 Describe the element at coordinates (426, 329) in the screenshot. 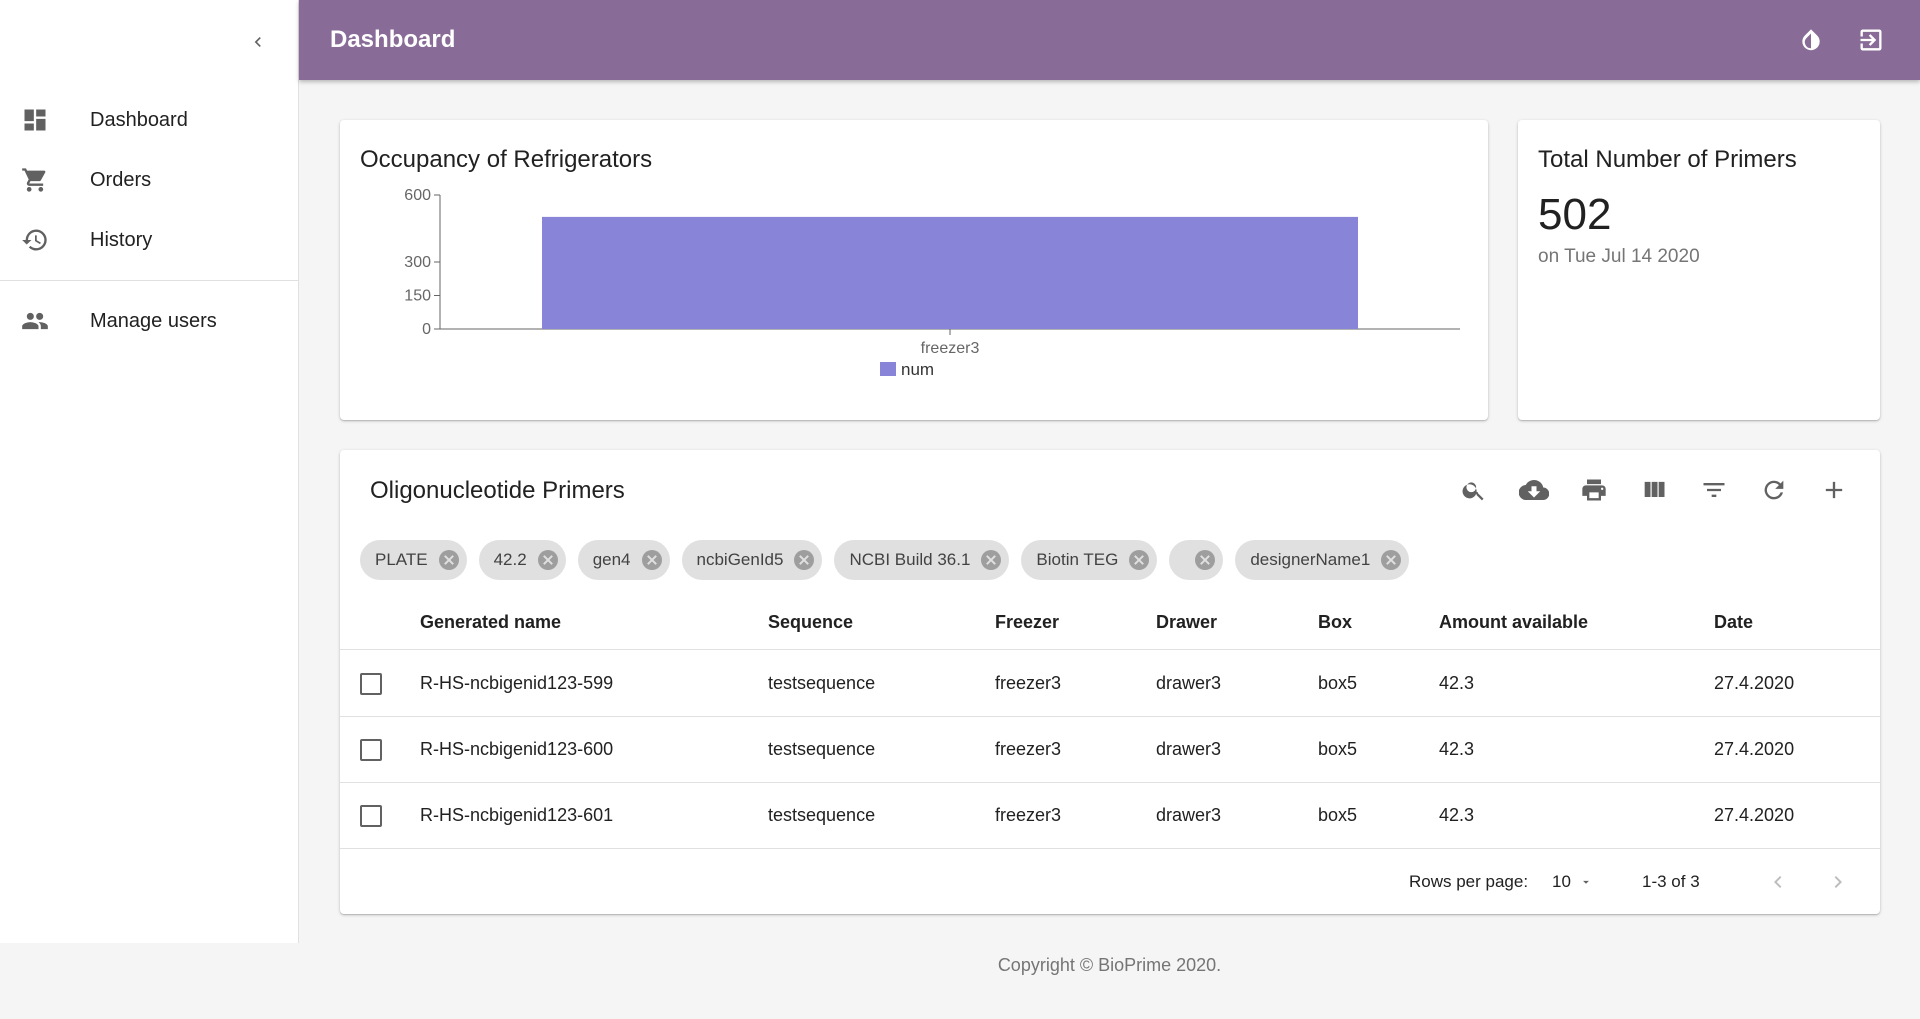

I see `y-tick-label: 0` at that location.